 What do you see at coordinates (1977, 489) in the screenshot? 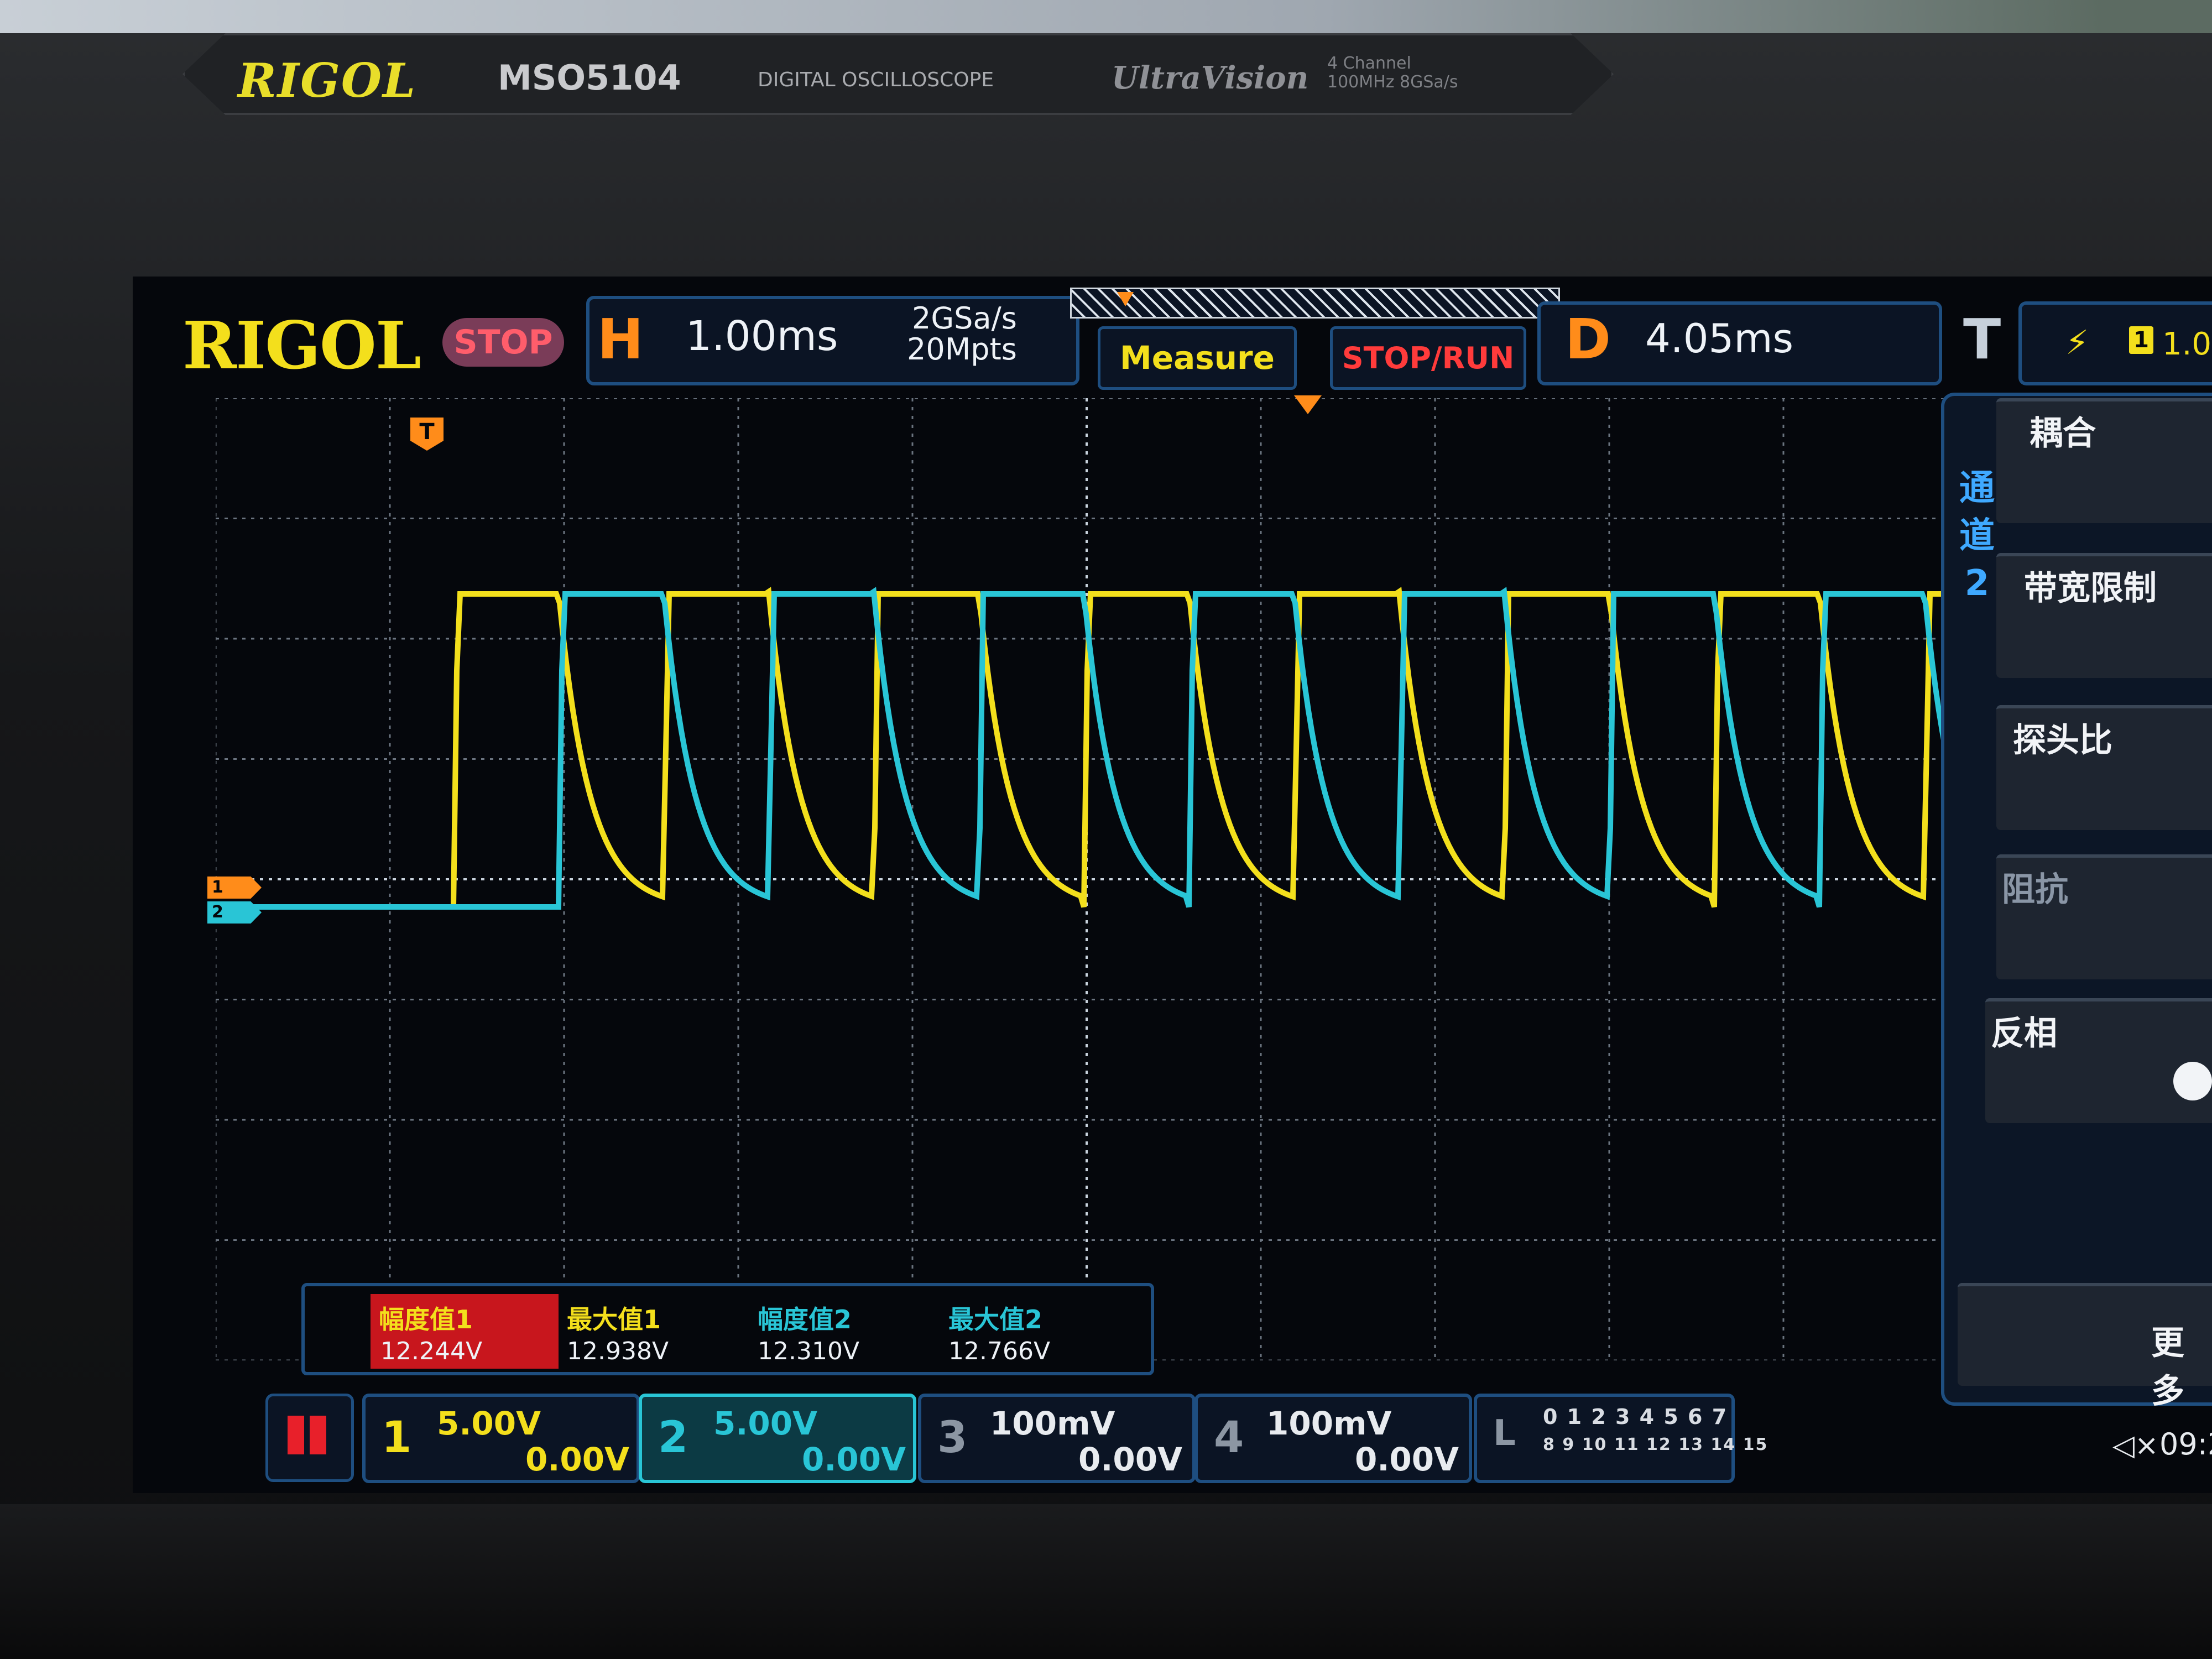
I see `menu-title-char: 通` at bounding box center [1977, 489].